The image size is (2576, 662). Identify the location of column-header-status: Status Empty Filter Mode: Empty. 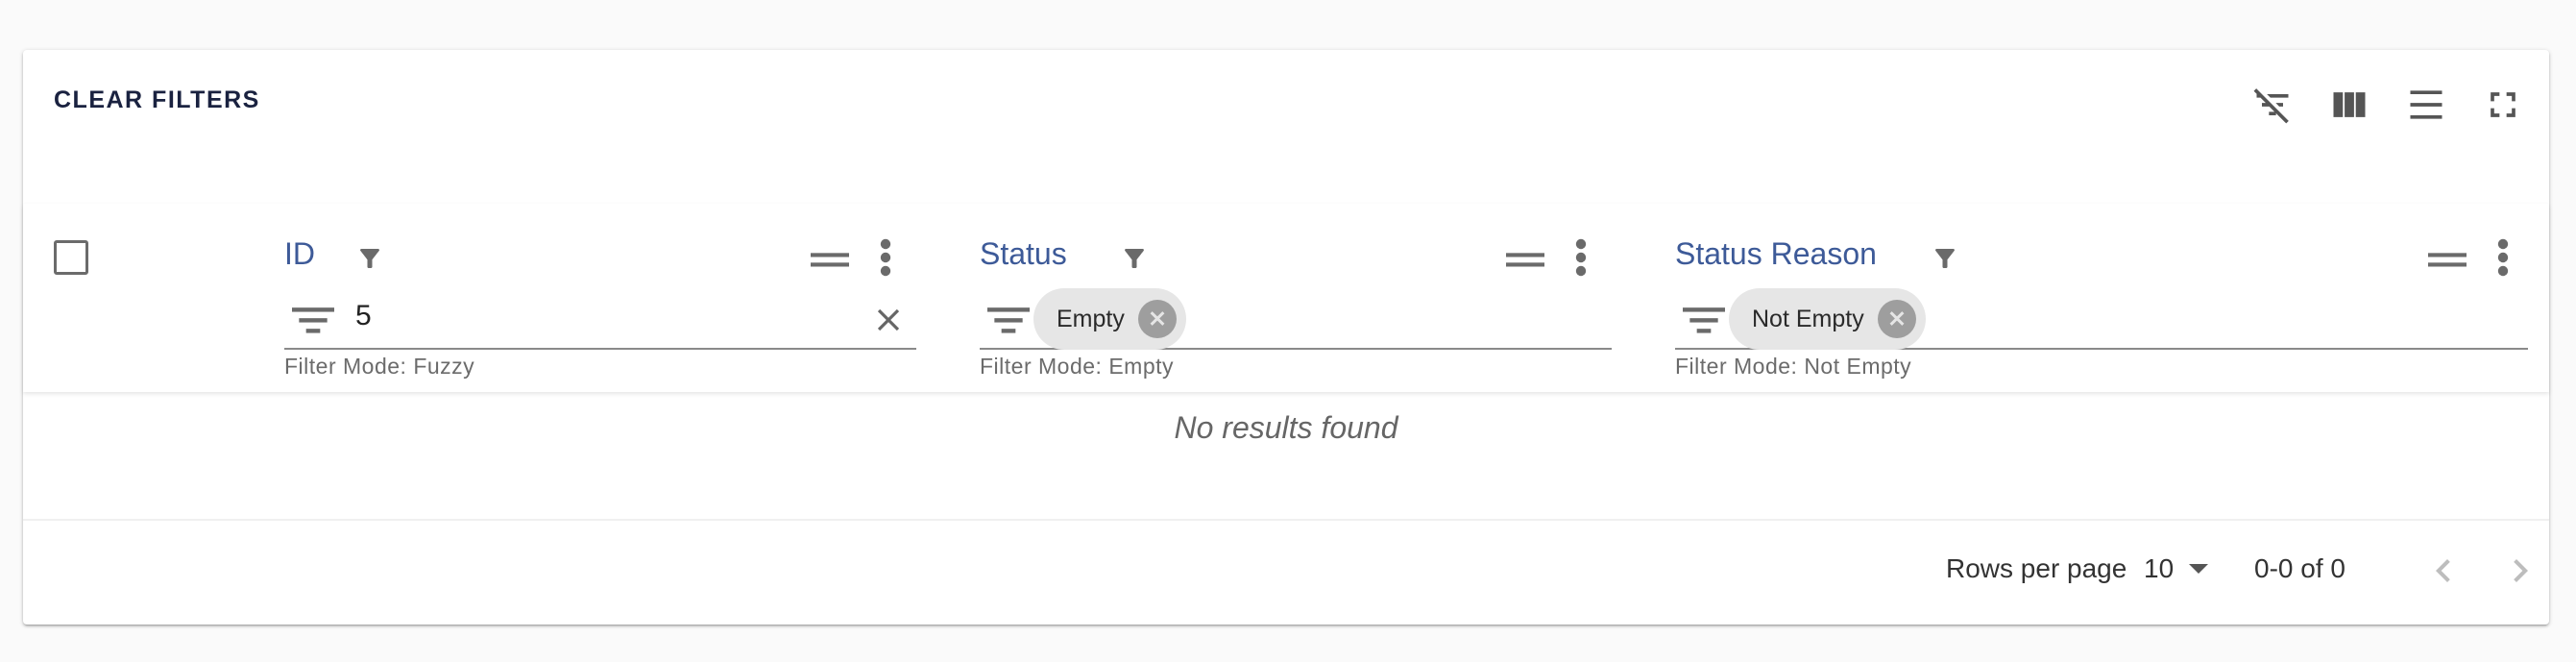
(1297, 298).